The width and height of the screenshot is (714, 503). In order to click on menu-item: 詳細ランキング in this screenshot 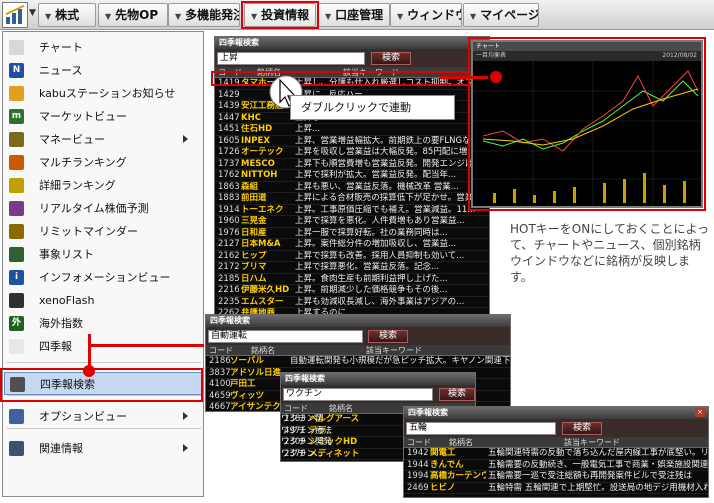, I will do `click(103, 185)`.